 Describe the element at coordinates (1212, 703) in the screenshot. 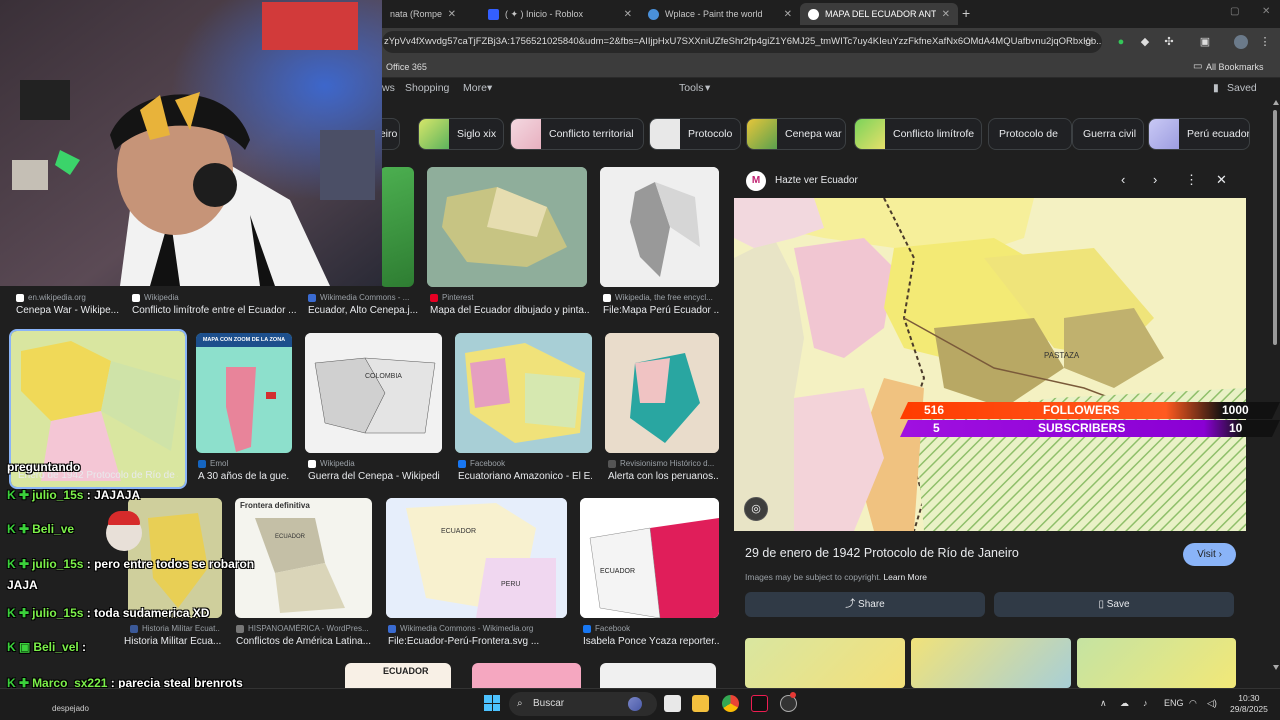

I see `volume-icon: ◁)` at that location.